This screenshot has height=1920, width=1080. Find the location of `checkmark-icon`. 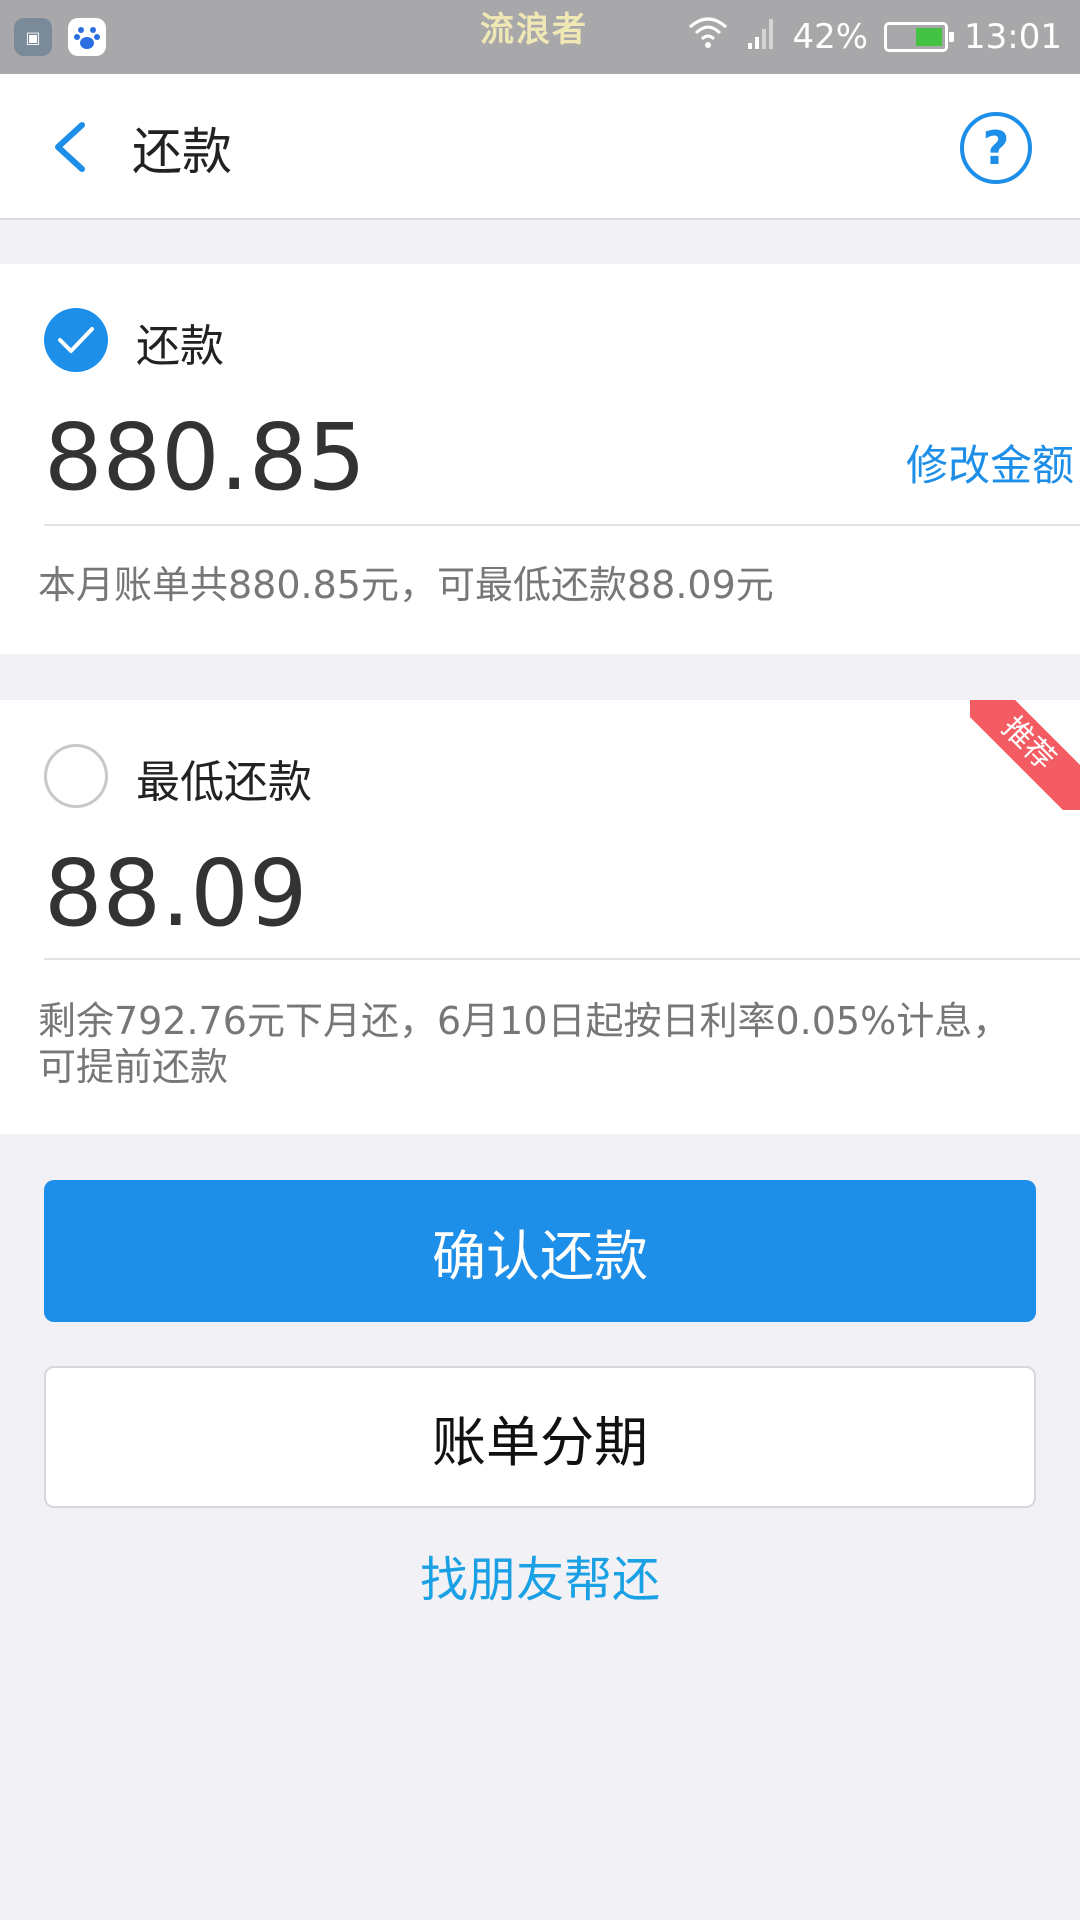

checkmark-icon is located at coordinates (76, 340).